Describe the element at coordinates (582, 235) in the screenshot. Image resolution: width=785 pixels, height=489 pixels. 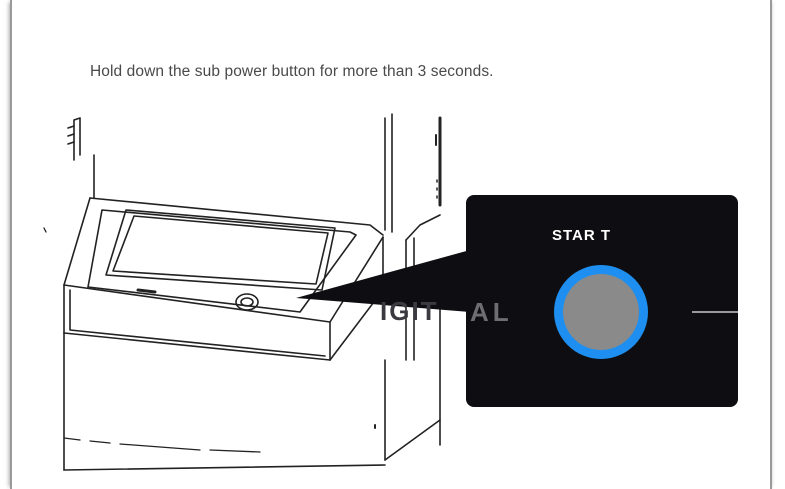
I see `start-button-label: STAR T` at that location.